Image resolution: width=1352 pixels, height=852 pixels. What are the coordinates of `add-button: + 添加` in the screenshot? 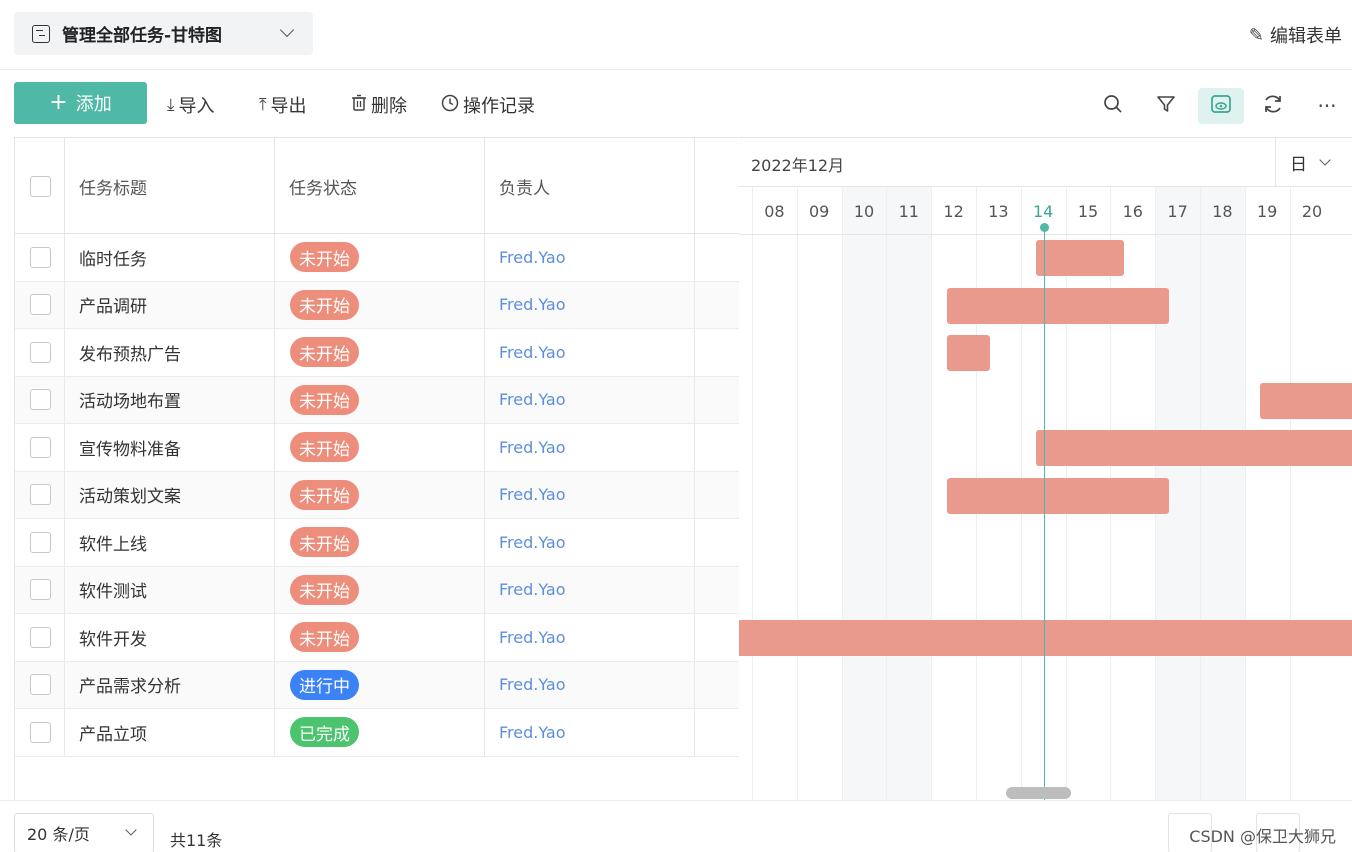 It's located at (80, 103).